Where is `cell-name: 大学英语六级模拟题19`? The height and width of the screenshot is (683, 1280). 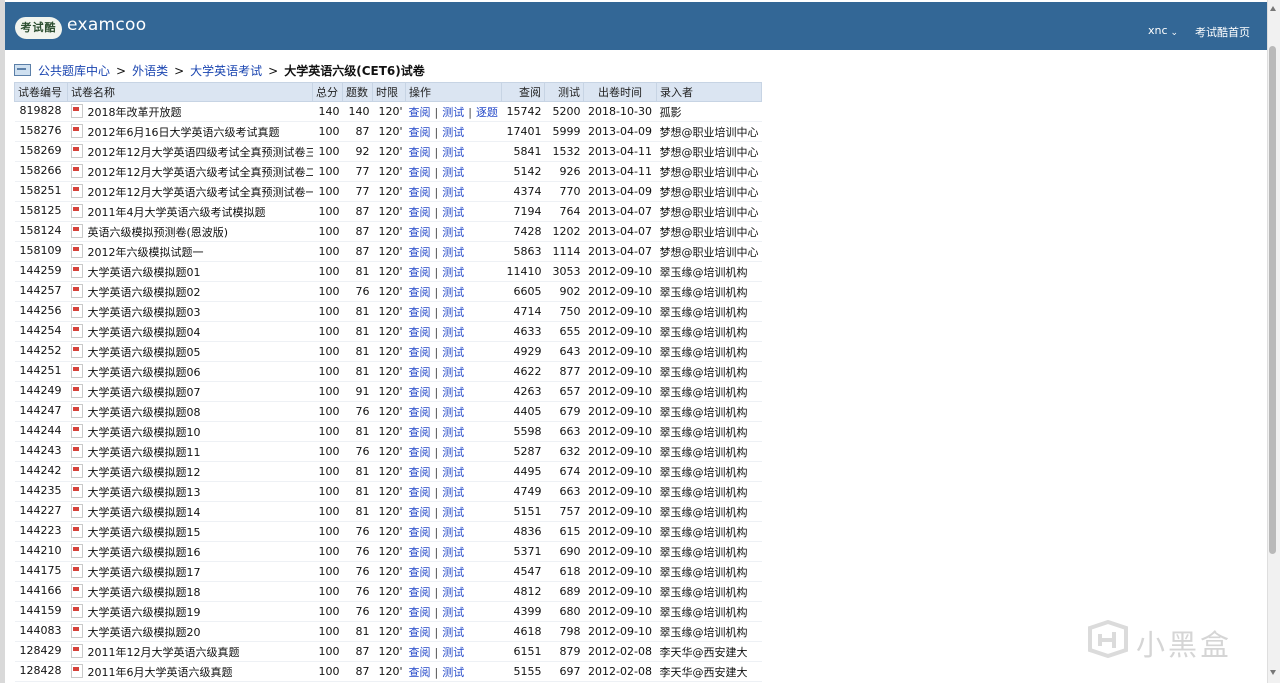
cell-name: 大学英语六级模拟题19 is located at coordinates (190, 611).